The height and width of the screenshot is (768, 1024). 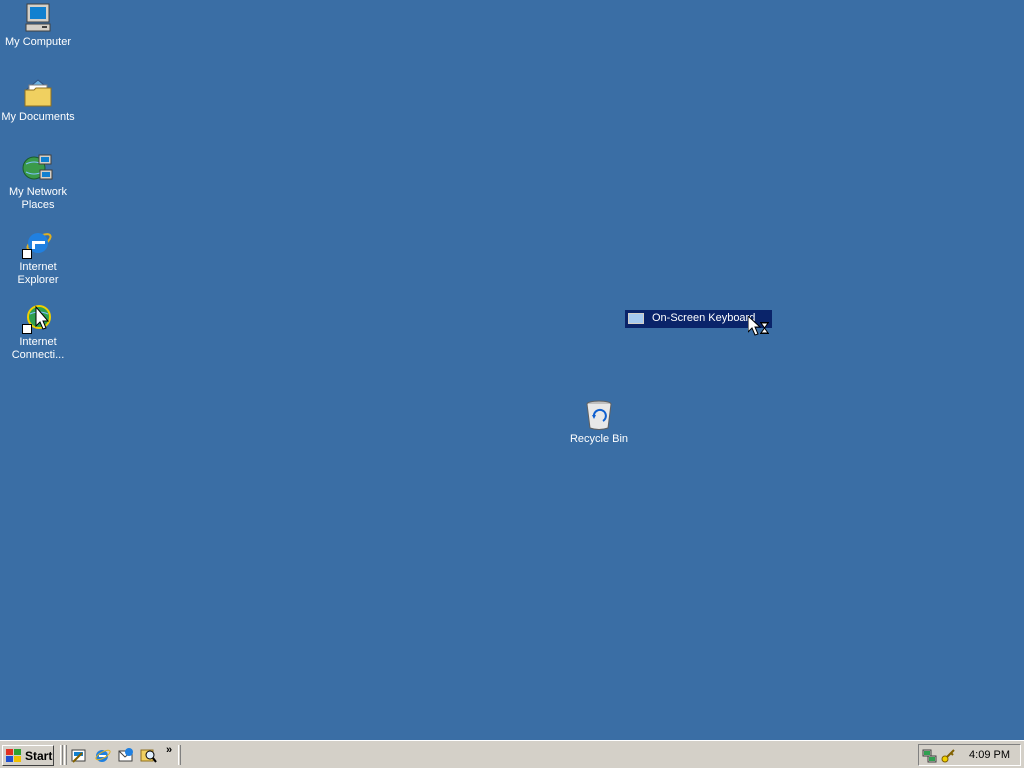 What do you see at coordinates (759, 327) in the screenshot?
I see `arrow-busy-cursor-icon` at bounding box center [759, 327].